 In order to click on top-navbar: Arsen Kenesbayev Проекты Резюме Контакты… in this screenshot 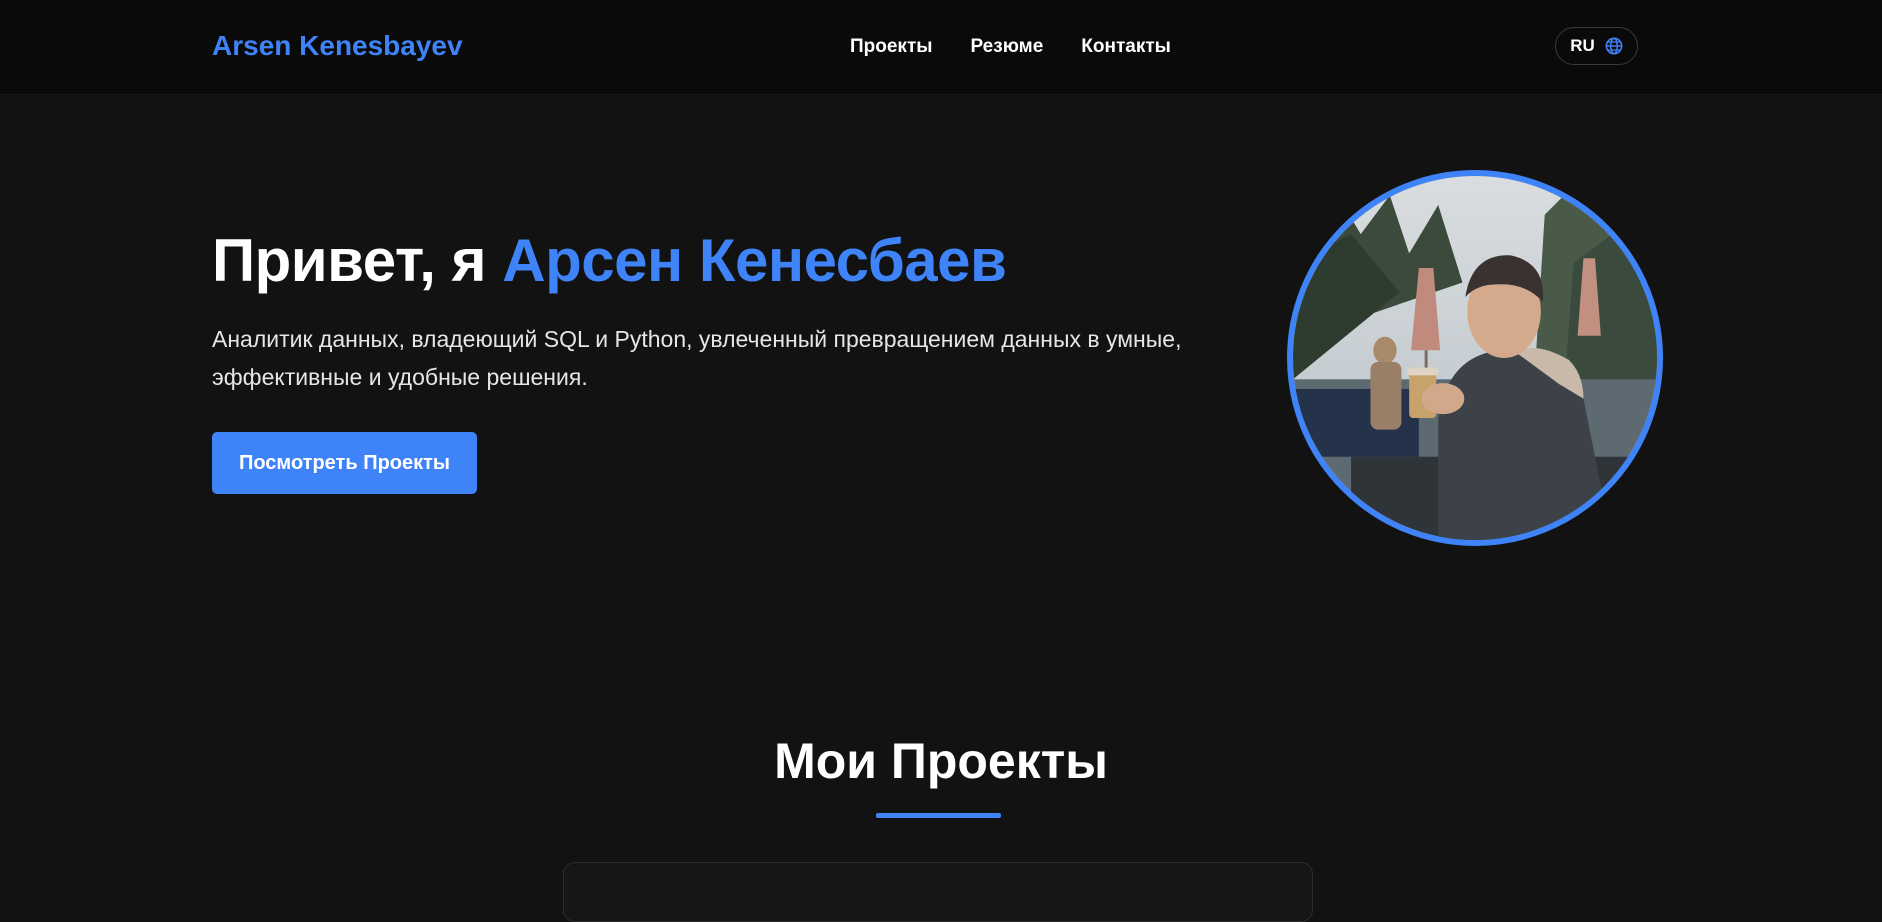, I will do `click(941, 47)`.